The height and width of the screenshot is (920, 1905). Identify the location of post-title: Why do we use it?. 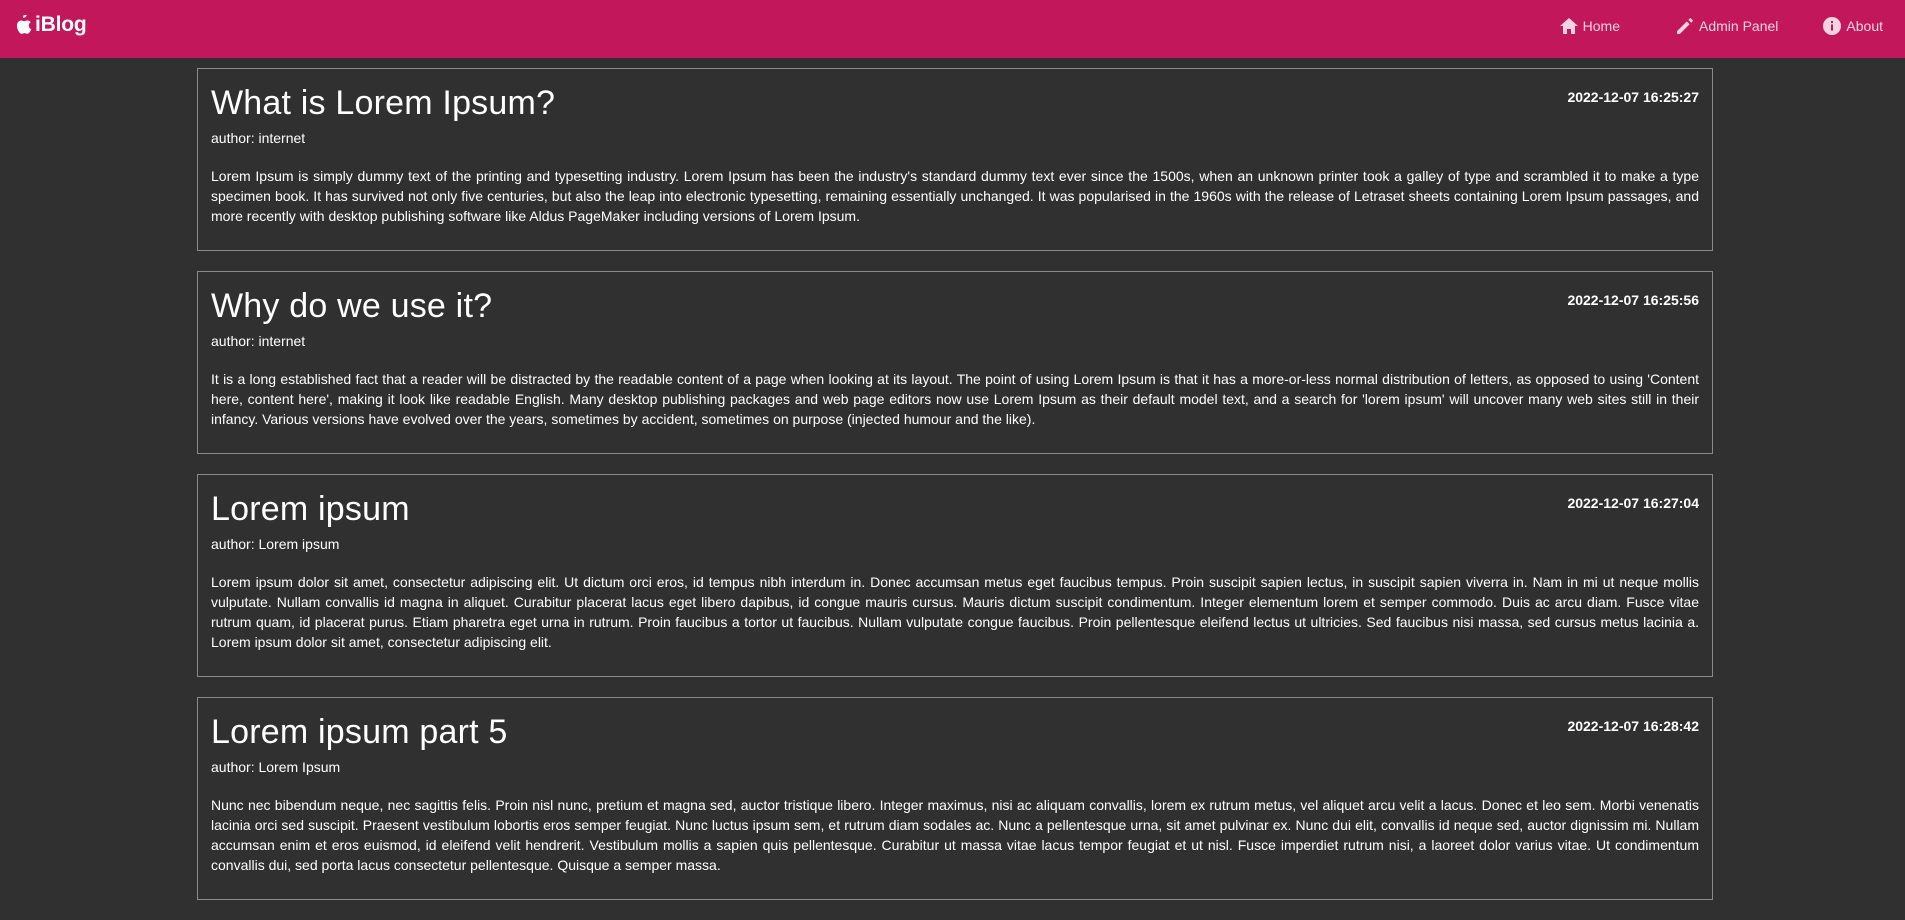
(955, 306).